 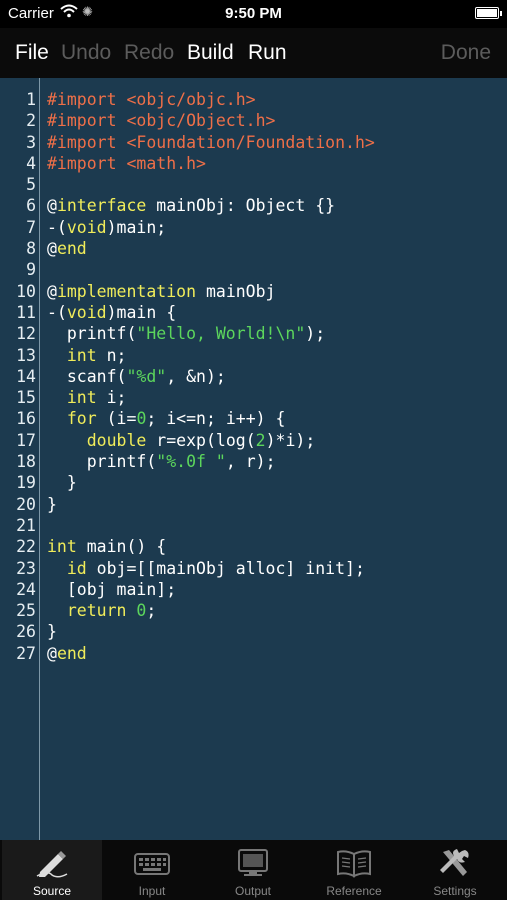 What do you see at coordinates (32, 53) in the screenshot?
I see `file-button: File` at bounding box center [32, 53].